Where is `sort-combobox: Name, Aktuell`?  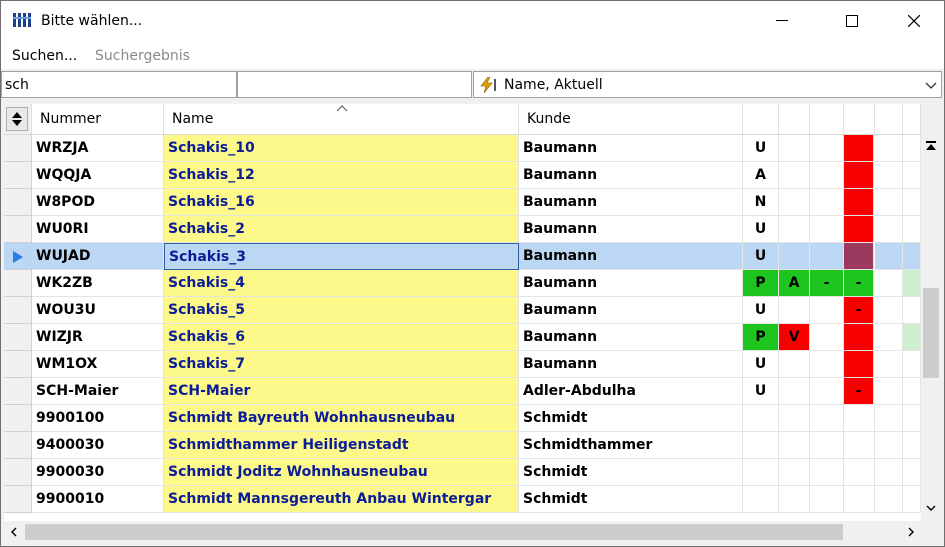 sort-combobox: Name, Aktuell is located at coordinates (707, 84).